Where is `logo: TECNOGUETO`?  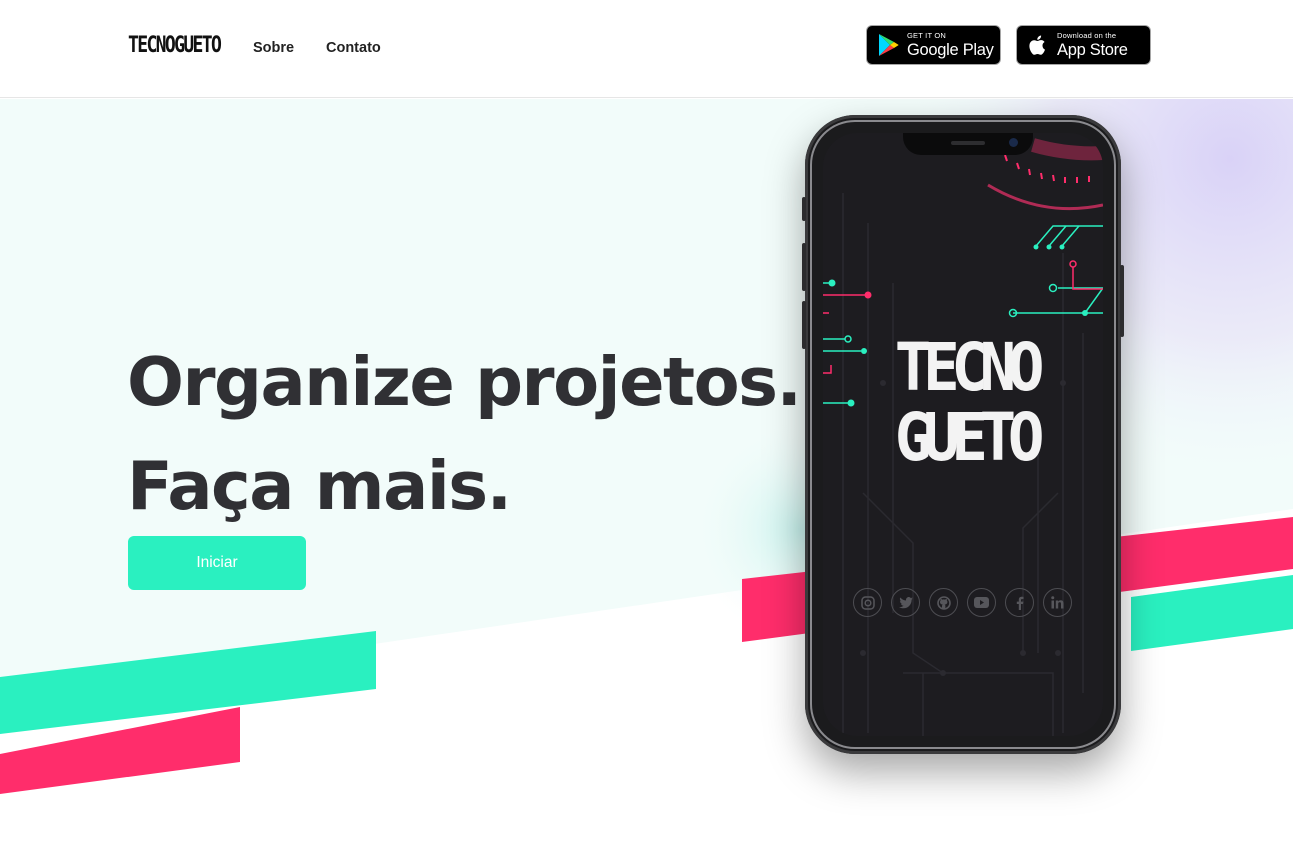 logo: TECNOGUETO is located at coordinates (184, 45).